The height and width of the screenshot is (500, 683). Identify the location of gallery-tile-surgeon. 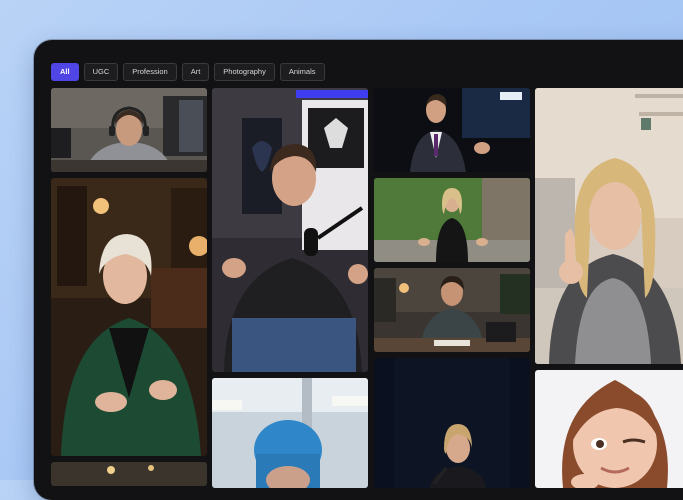
(290, 433).